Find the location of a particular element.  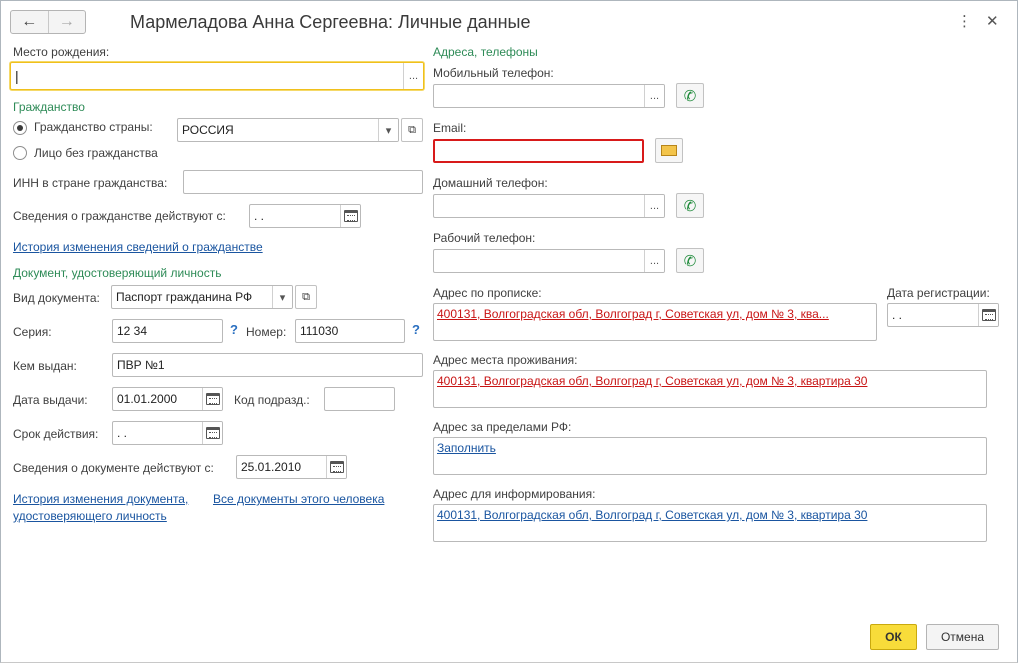

issued-by-input: ПВР №1 is located at coordinates (267, 365).